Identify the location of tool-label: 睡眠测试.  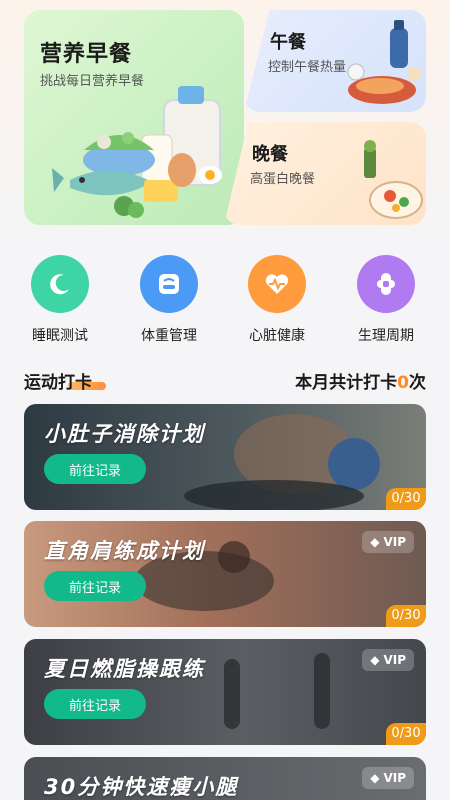
(60, 336).